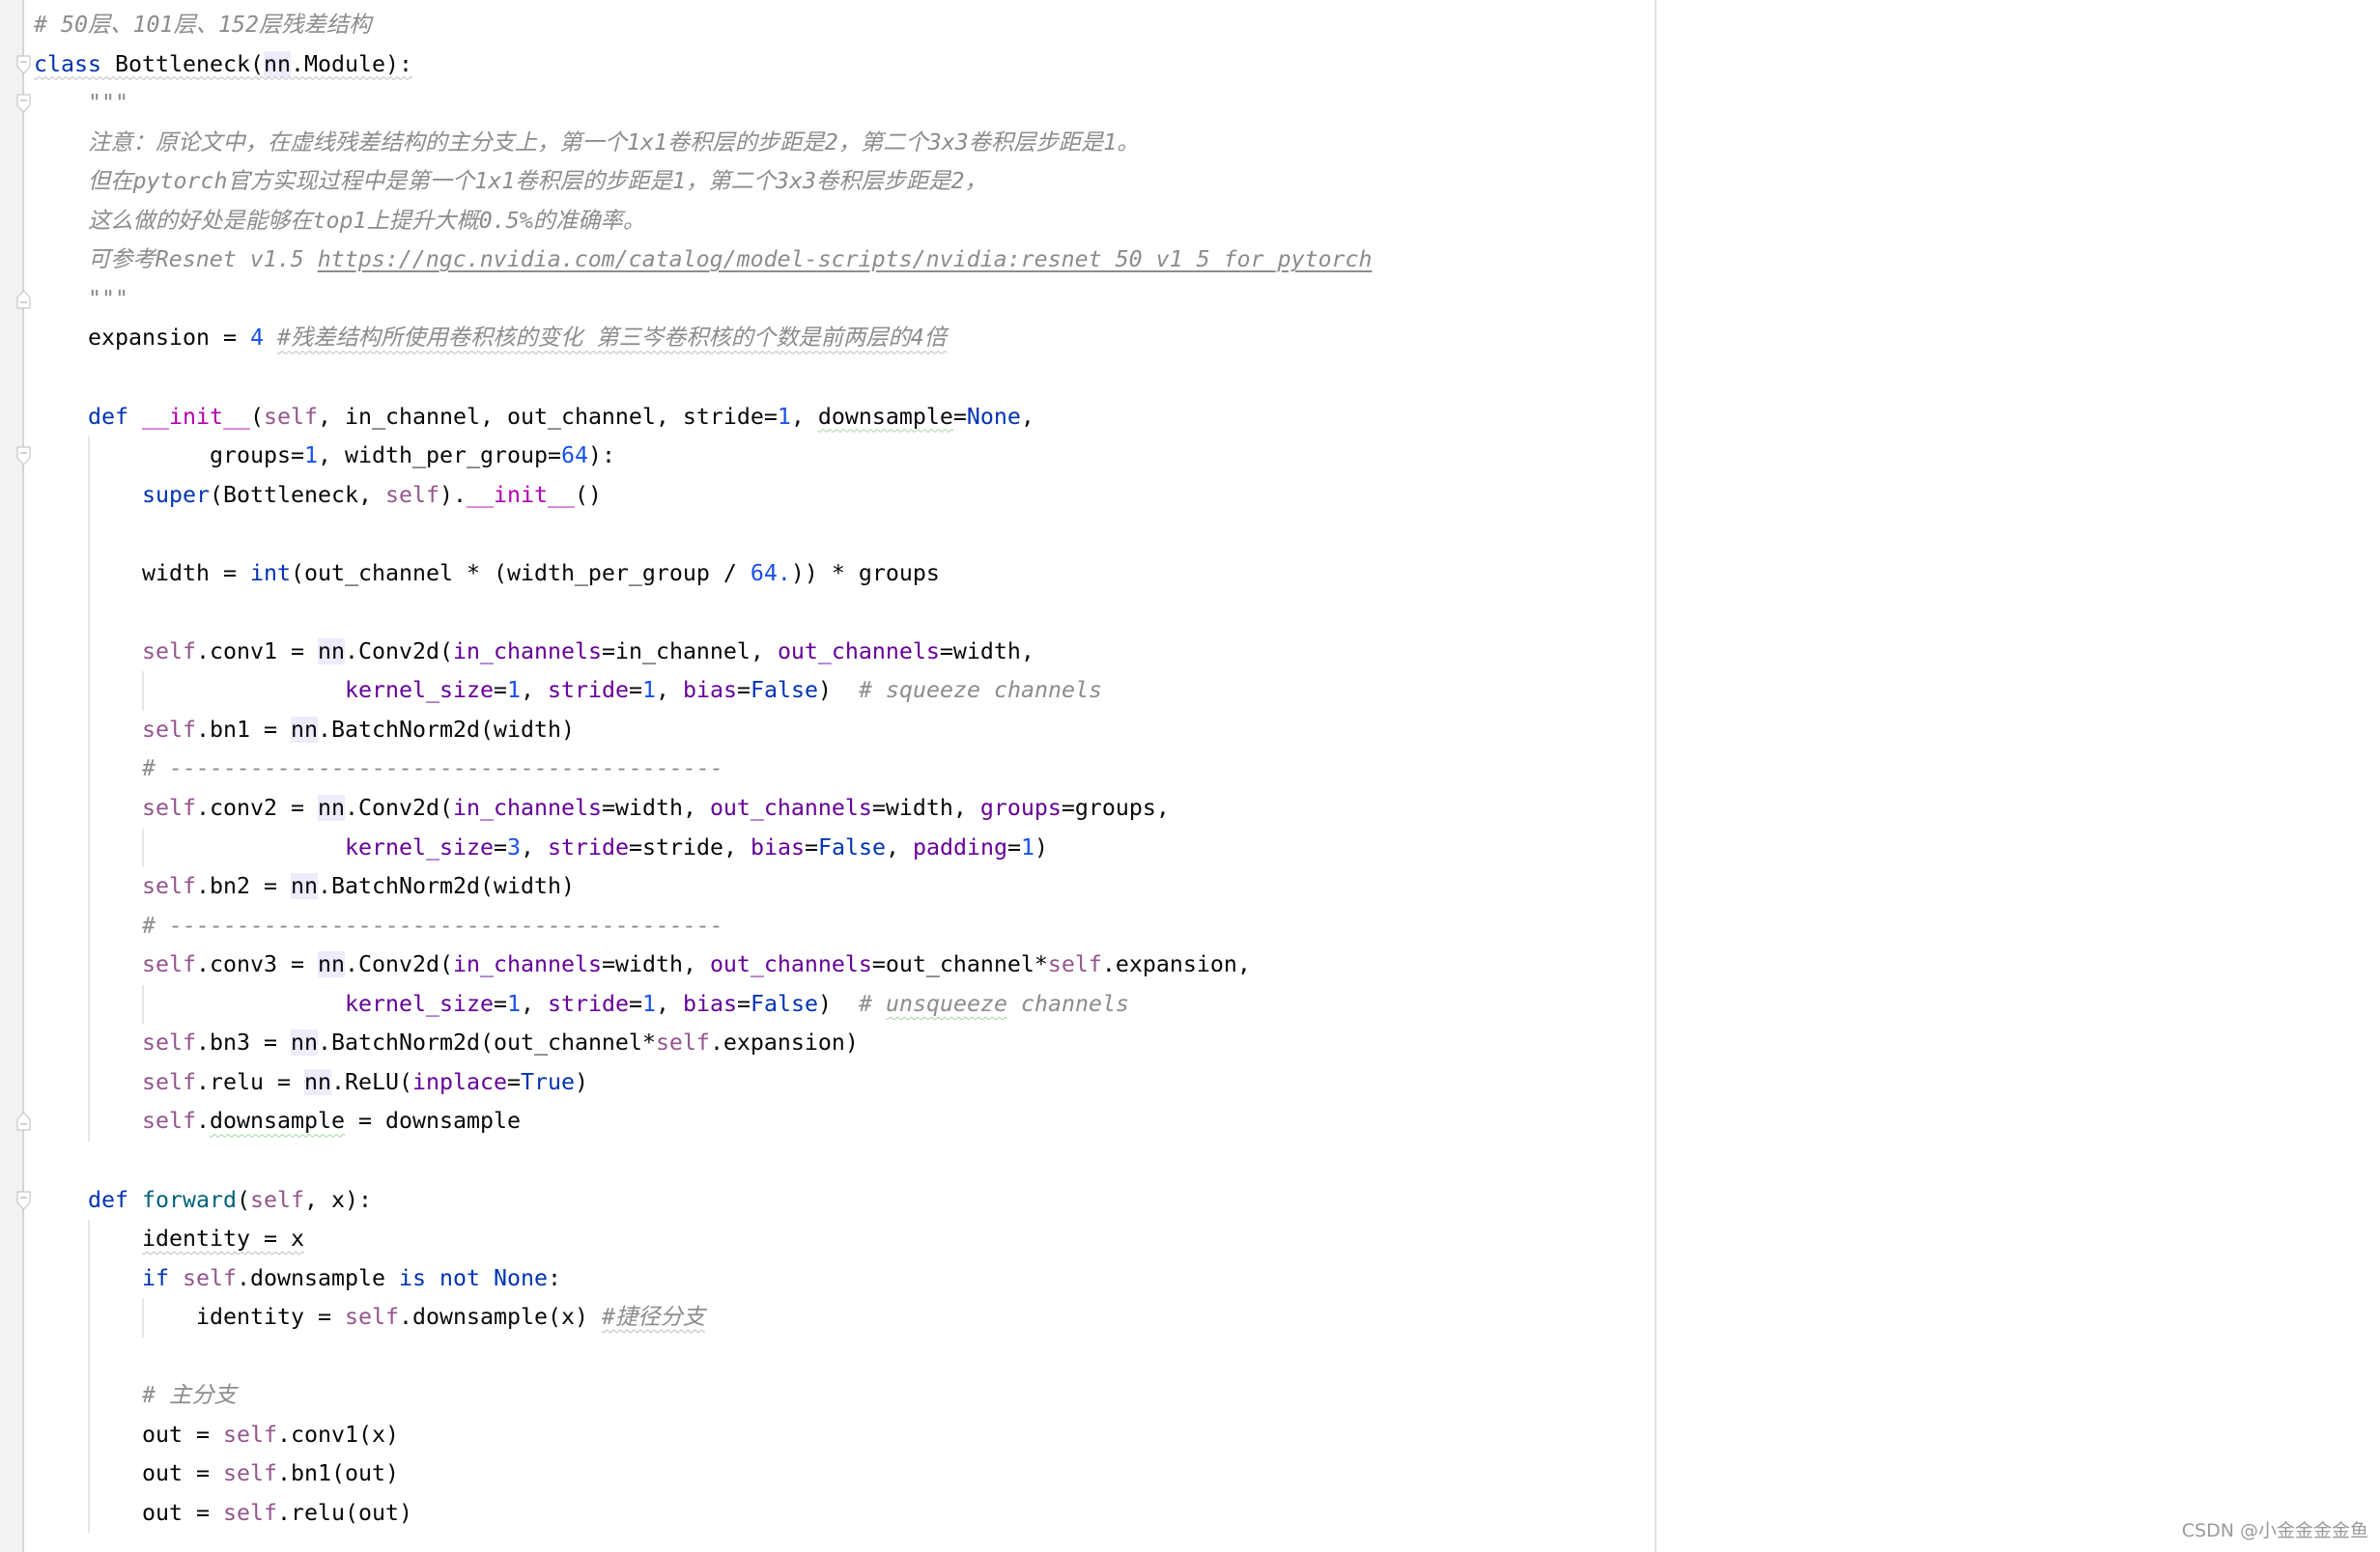 The width and height of the screenshot is (2380, 1552). Describe the element at coordinates (500, 1317) in the screenshot. I see `code-token: .downsample(x)` at that location.